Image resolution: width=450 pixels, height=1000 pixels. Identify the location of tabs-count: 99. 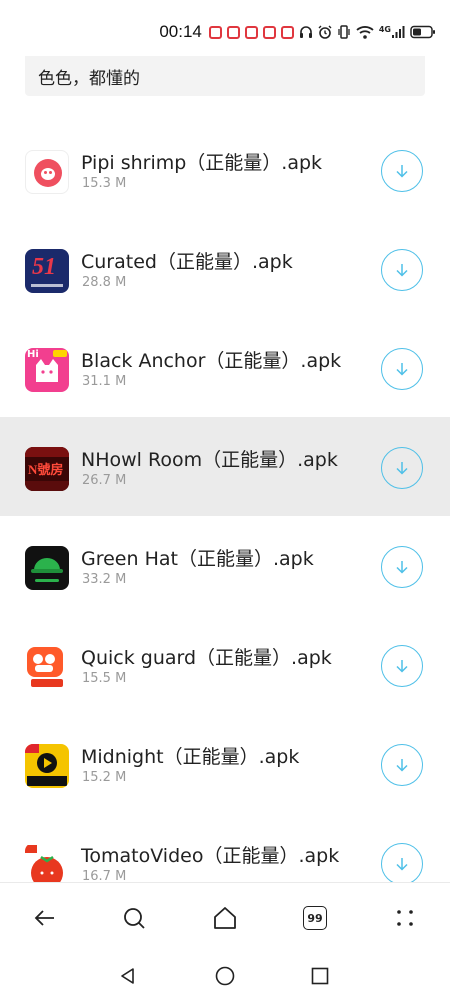
(315, 918).